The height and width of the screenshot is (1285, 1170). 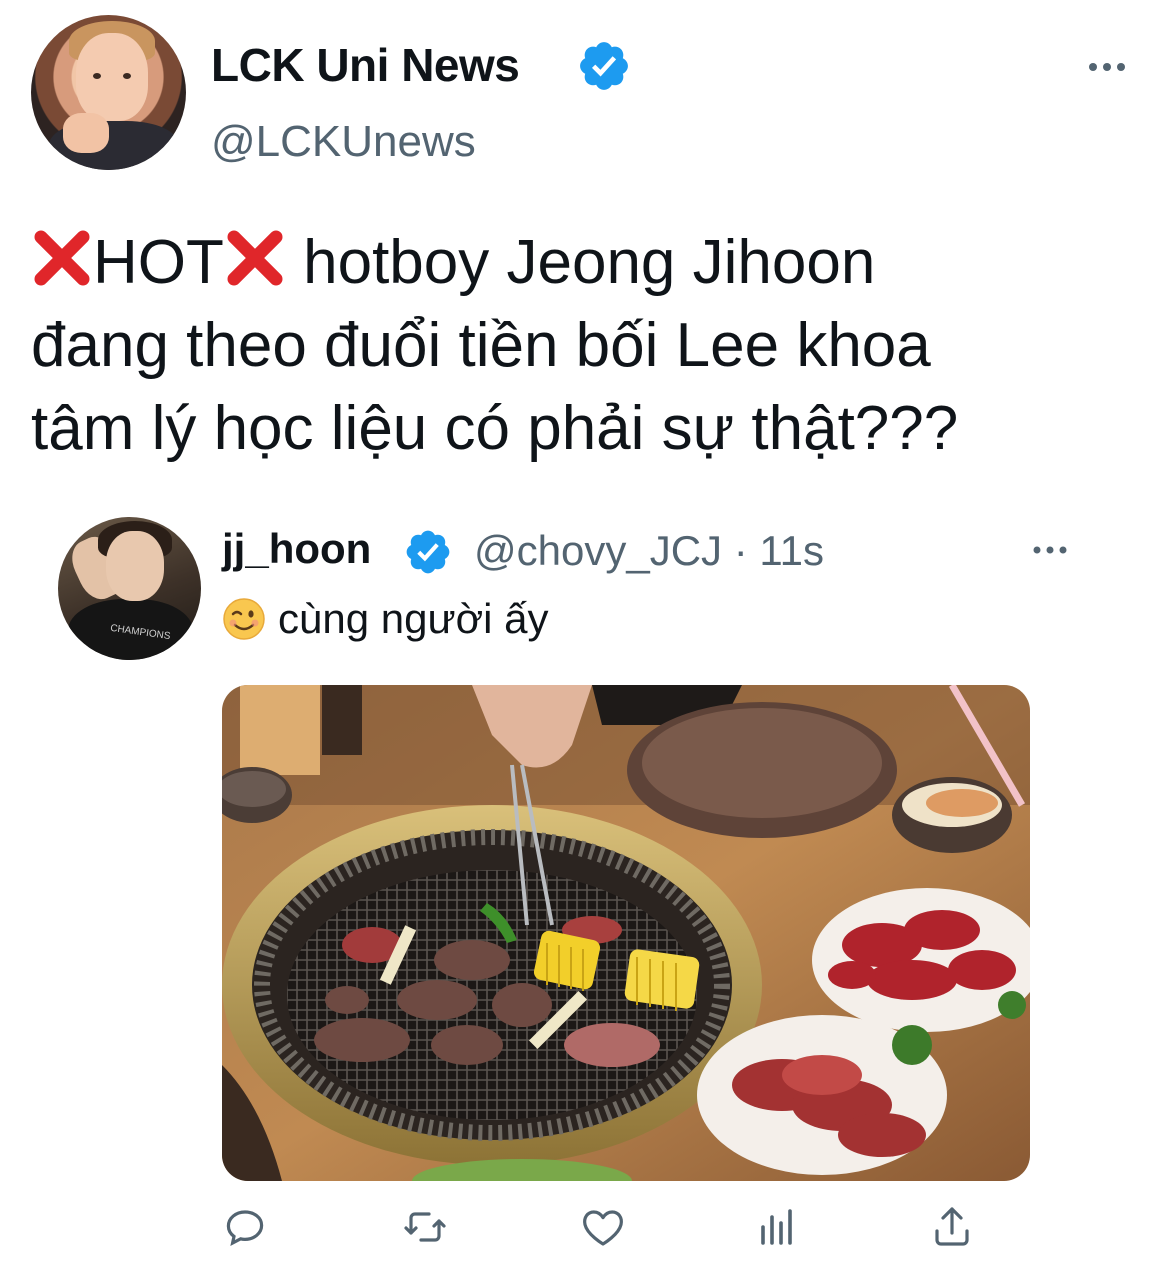 What do you see at coordinates (129, 588) in the screenshot?
I see `quoted-author-avatar: CHAMPIONS` at bounding box center [129, 588].